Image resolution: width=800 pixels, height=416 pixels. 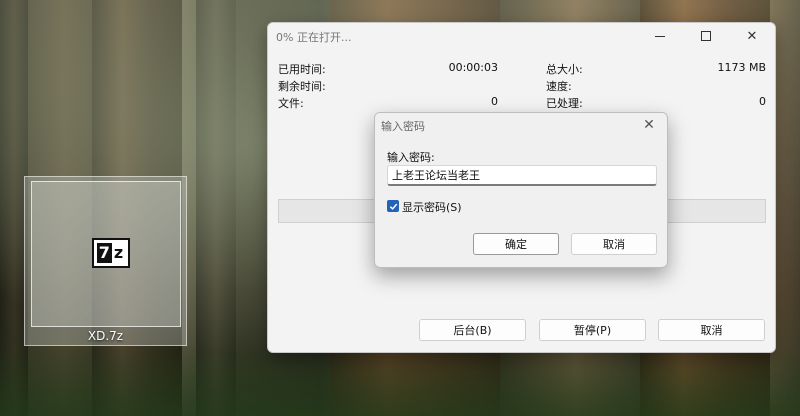 I want to click on file-name-label: XD.7z, so click(x=105, y=336).